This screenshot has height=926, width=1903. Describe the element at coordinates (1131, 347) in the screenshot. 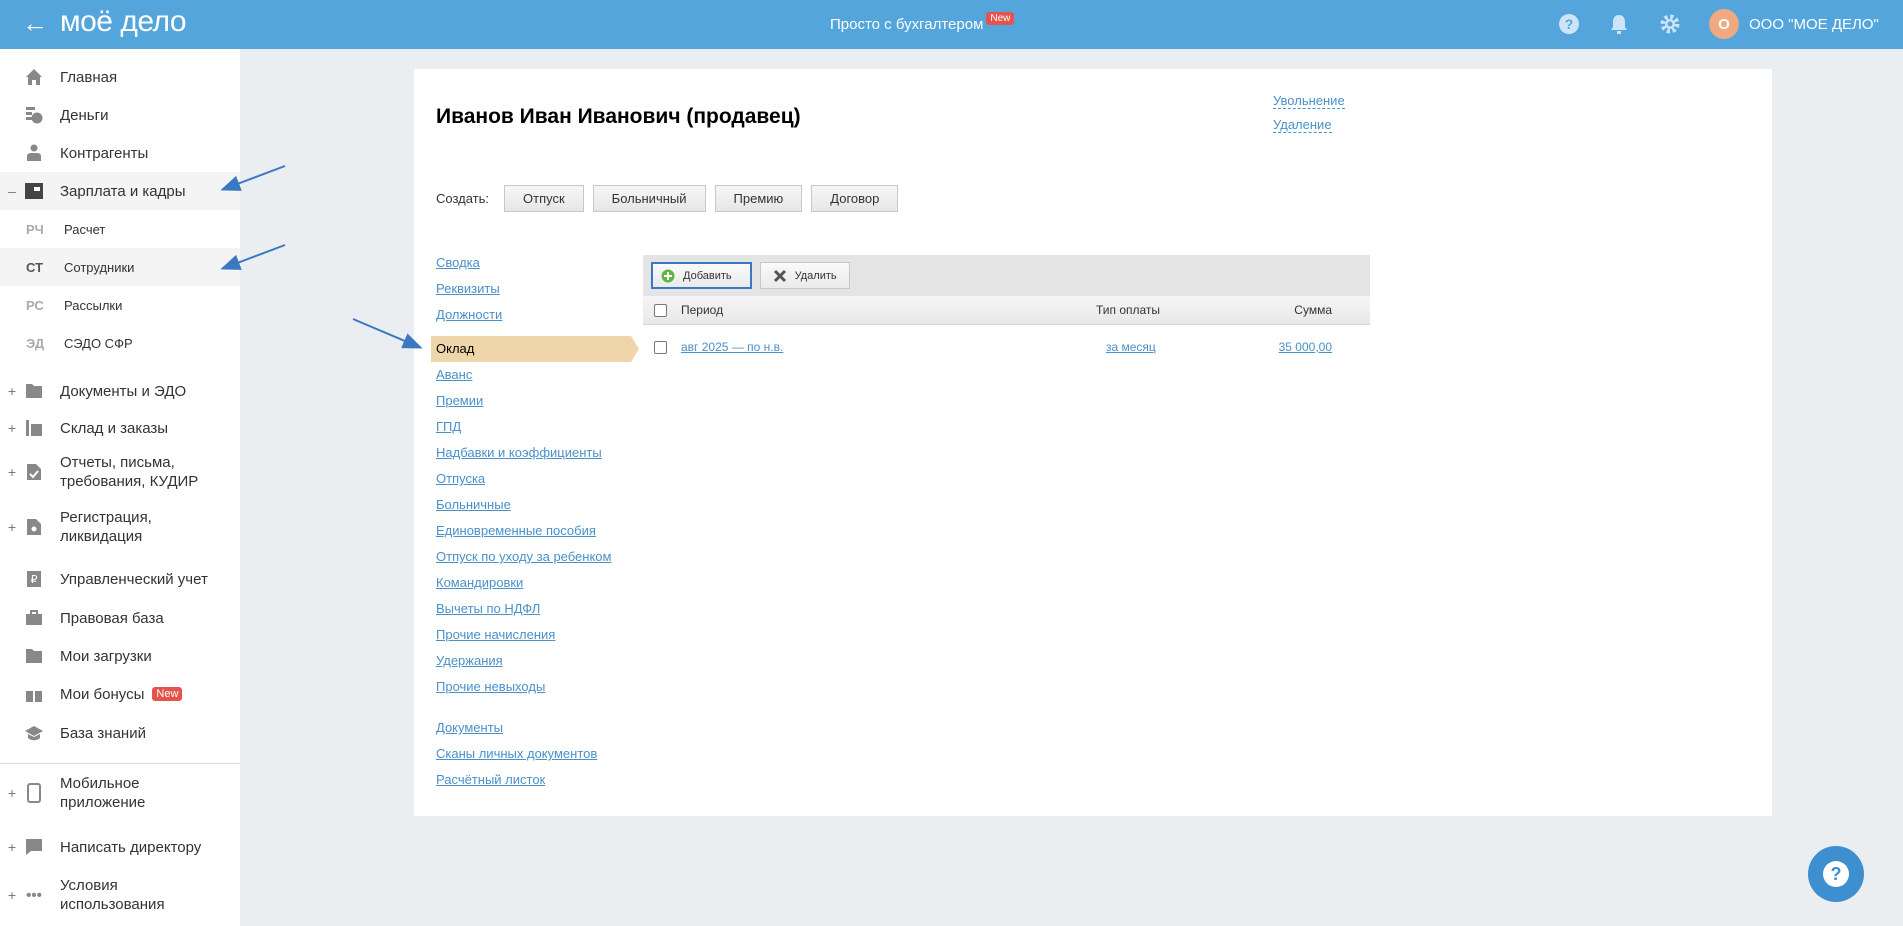

I see `payment-type-link: за месяц` at that location.